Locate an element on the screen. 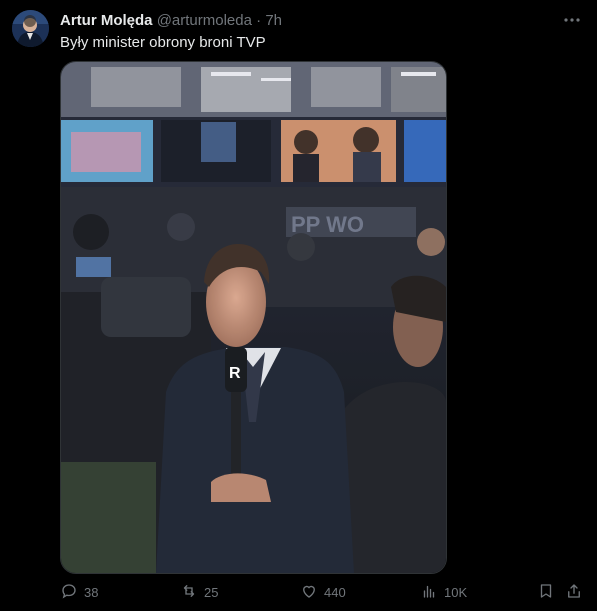 The width and height of the screenshot is (597, 611). repost-button: 25 is located at coordinates (199, 592).